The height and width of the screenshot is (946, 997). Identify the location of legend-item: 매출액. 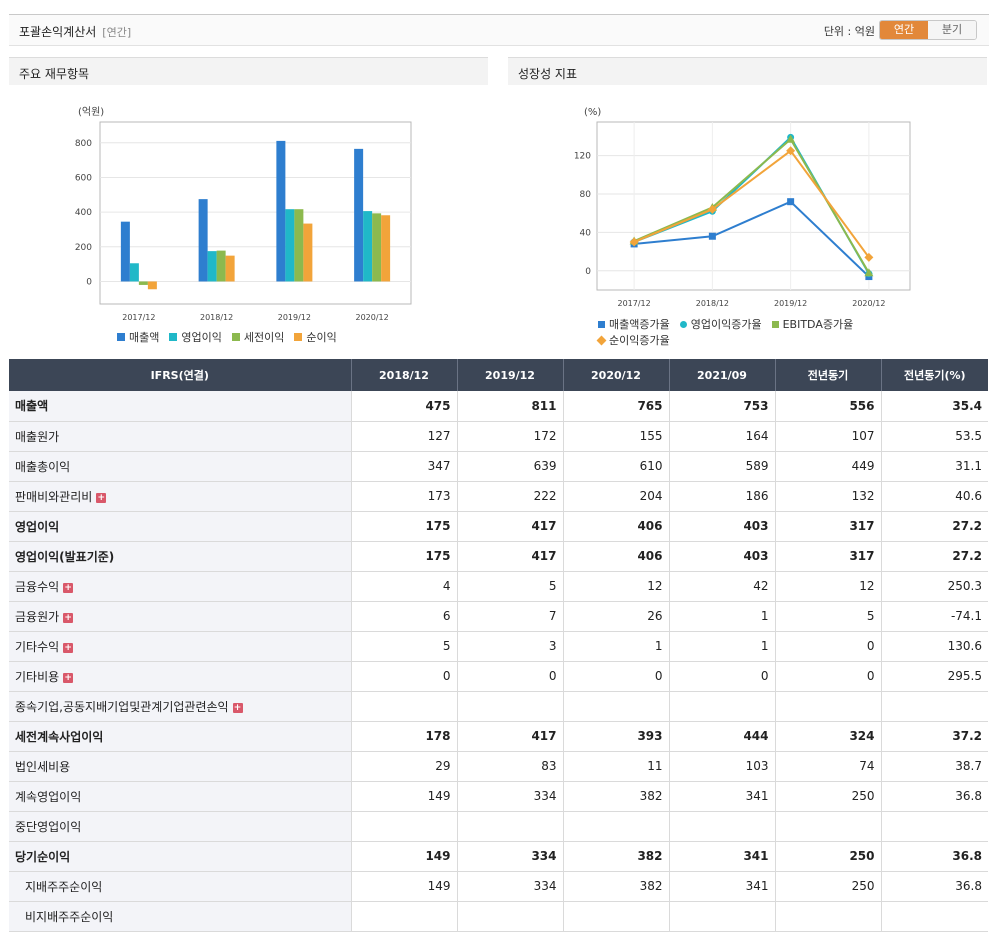
(138, 337).